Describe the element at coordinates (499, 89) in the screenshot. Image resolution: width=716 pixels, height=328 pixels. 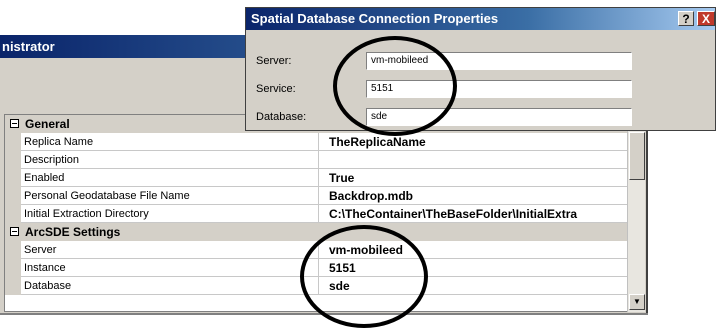
I see `service-input: 5151` at that location.